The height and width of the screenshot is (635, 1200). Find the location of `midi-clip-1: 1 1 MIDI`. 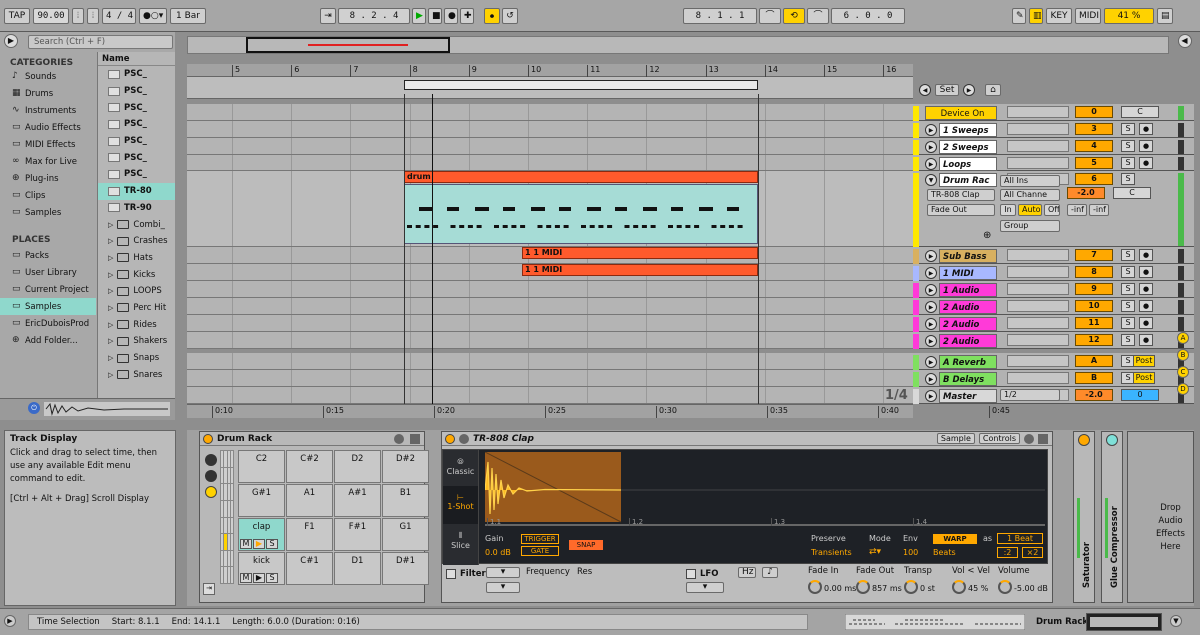

midi-clip-1: 1 1 MIDI is located at coordinates (640, 253).